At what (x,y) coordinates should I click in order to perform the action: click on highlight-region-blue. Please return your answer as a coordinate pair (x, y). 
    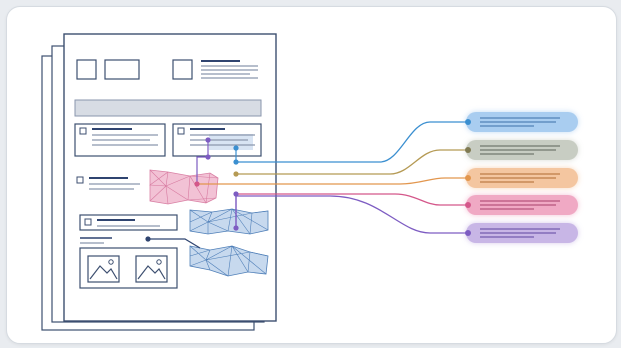
    Looking at the image, I should click on (231, 142).